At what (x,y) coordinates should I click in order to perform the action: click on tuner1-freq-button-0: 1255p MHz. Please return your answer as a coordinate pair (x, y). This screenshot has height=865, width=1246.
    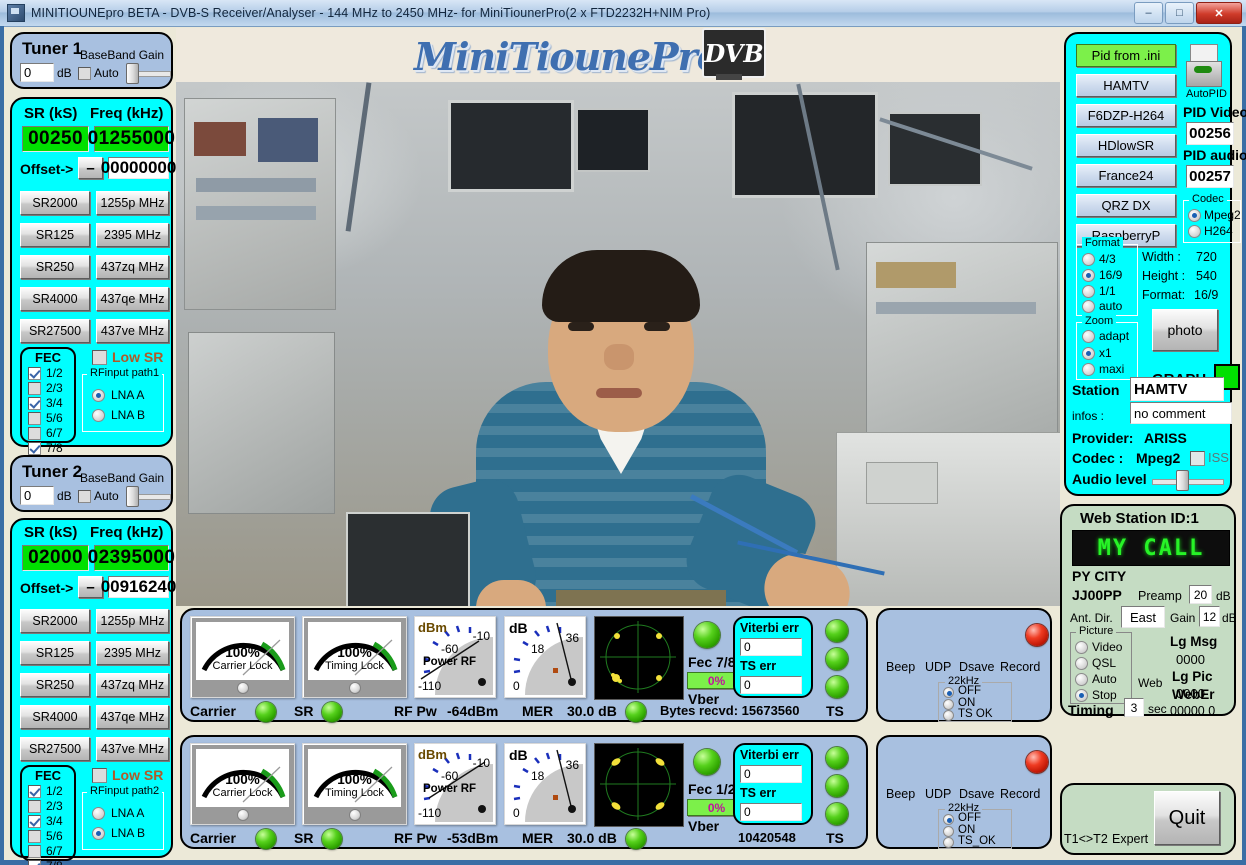
    Looking at the image, I should click on (132, 203).